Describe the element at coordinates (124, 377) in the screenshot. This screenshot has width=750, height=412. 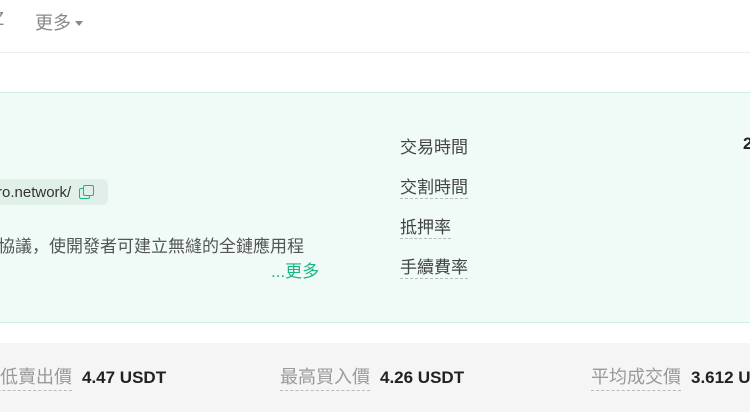
I see `lowest-sell-value: 4.47 USDT` at that location.